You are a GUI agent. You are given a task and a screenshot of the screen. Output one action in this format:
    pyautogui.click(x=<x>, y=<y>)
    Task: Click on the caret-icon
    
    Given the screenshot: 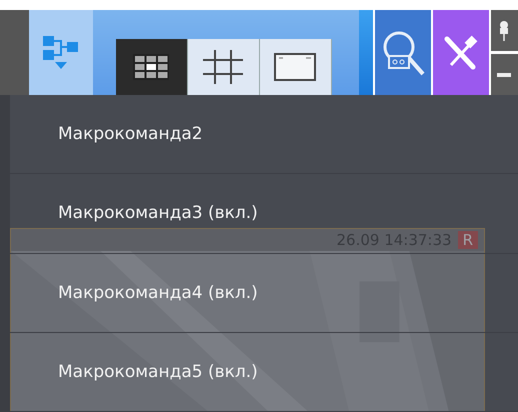 What is the action you would take?
    pyautogui.click(x=61, y=65)
    